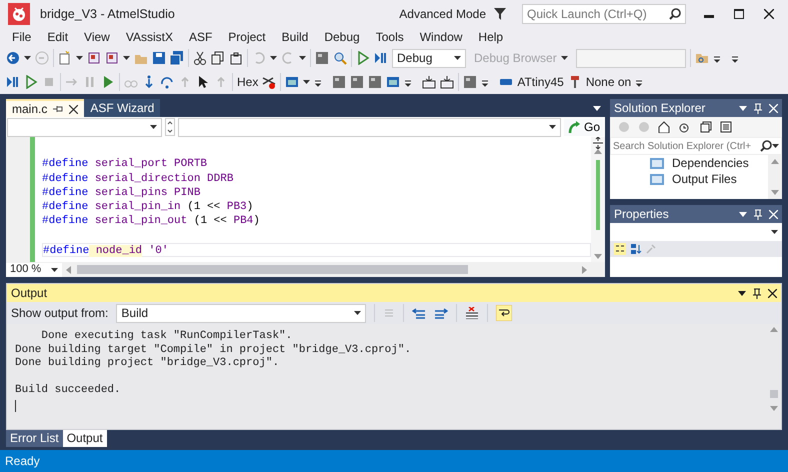 The height and width of the screenshot is (472, 788). What do you see at coordinates (342, 37) in the screenshot?
I see `menu-item: Debug` at bounding box center [342, 37].